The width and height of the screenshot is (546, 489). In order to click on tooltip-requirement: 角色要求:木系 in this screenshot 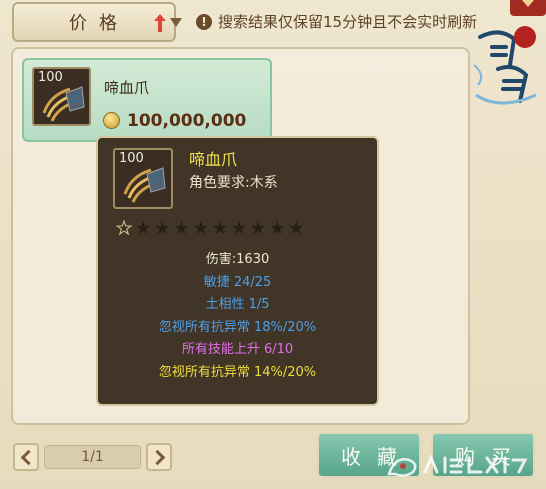, I will do `click(233, 183)`.